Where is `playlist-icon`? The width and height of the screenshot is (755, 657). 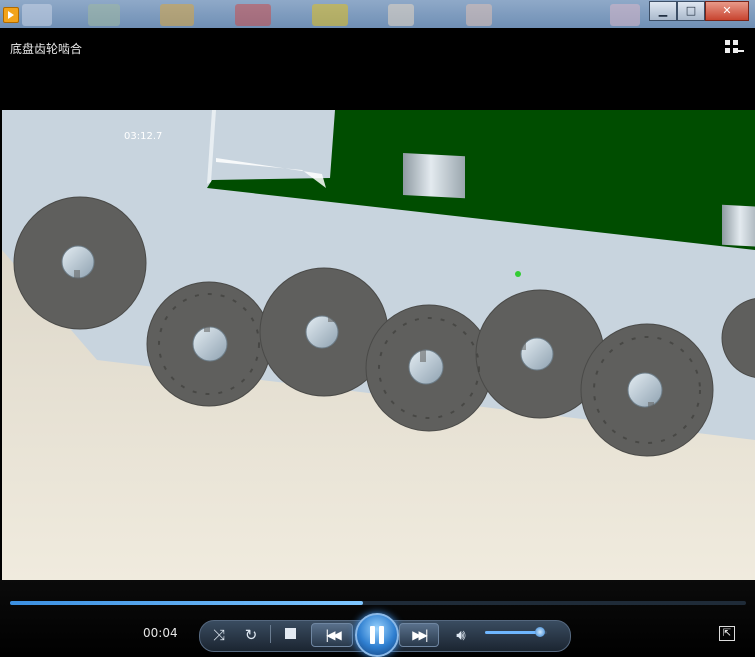
playlist-icon is located at coordinates (734, 47).